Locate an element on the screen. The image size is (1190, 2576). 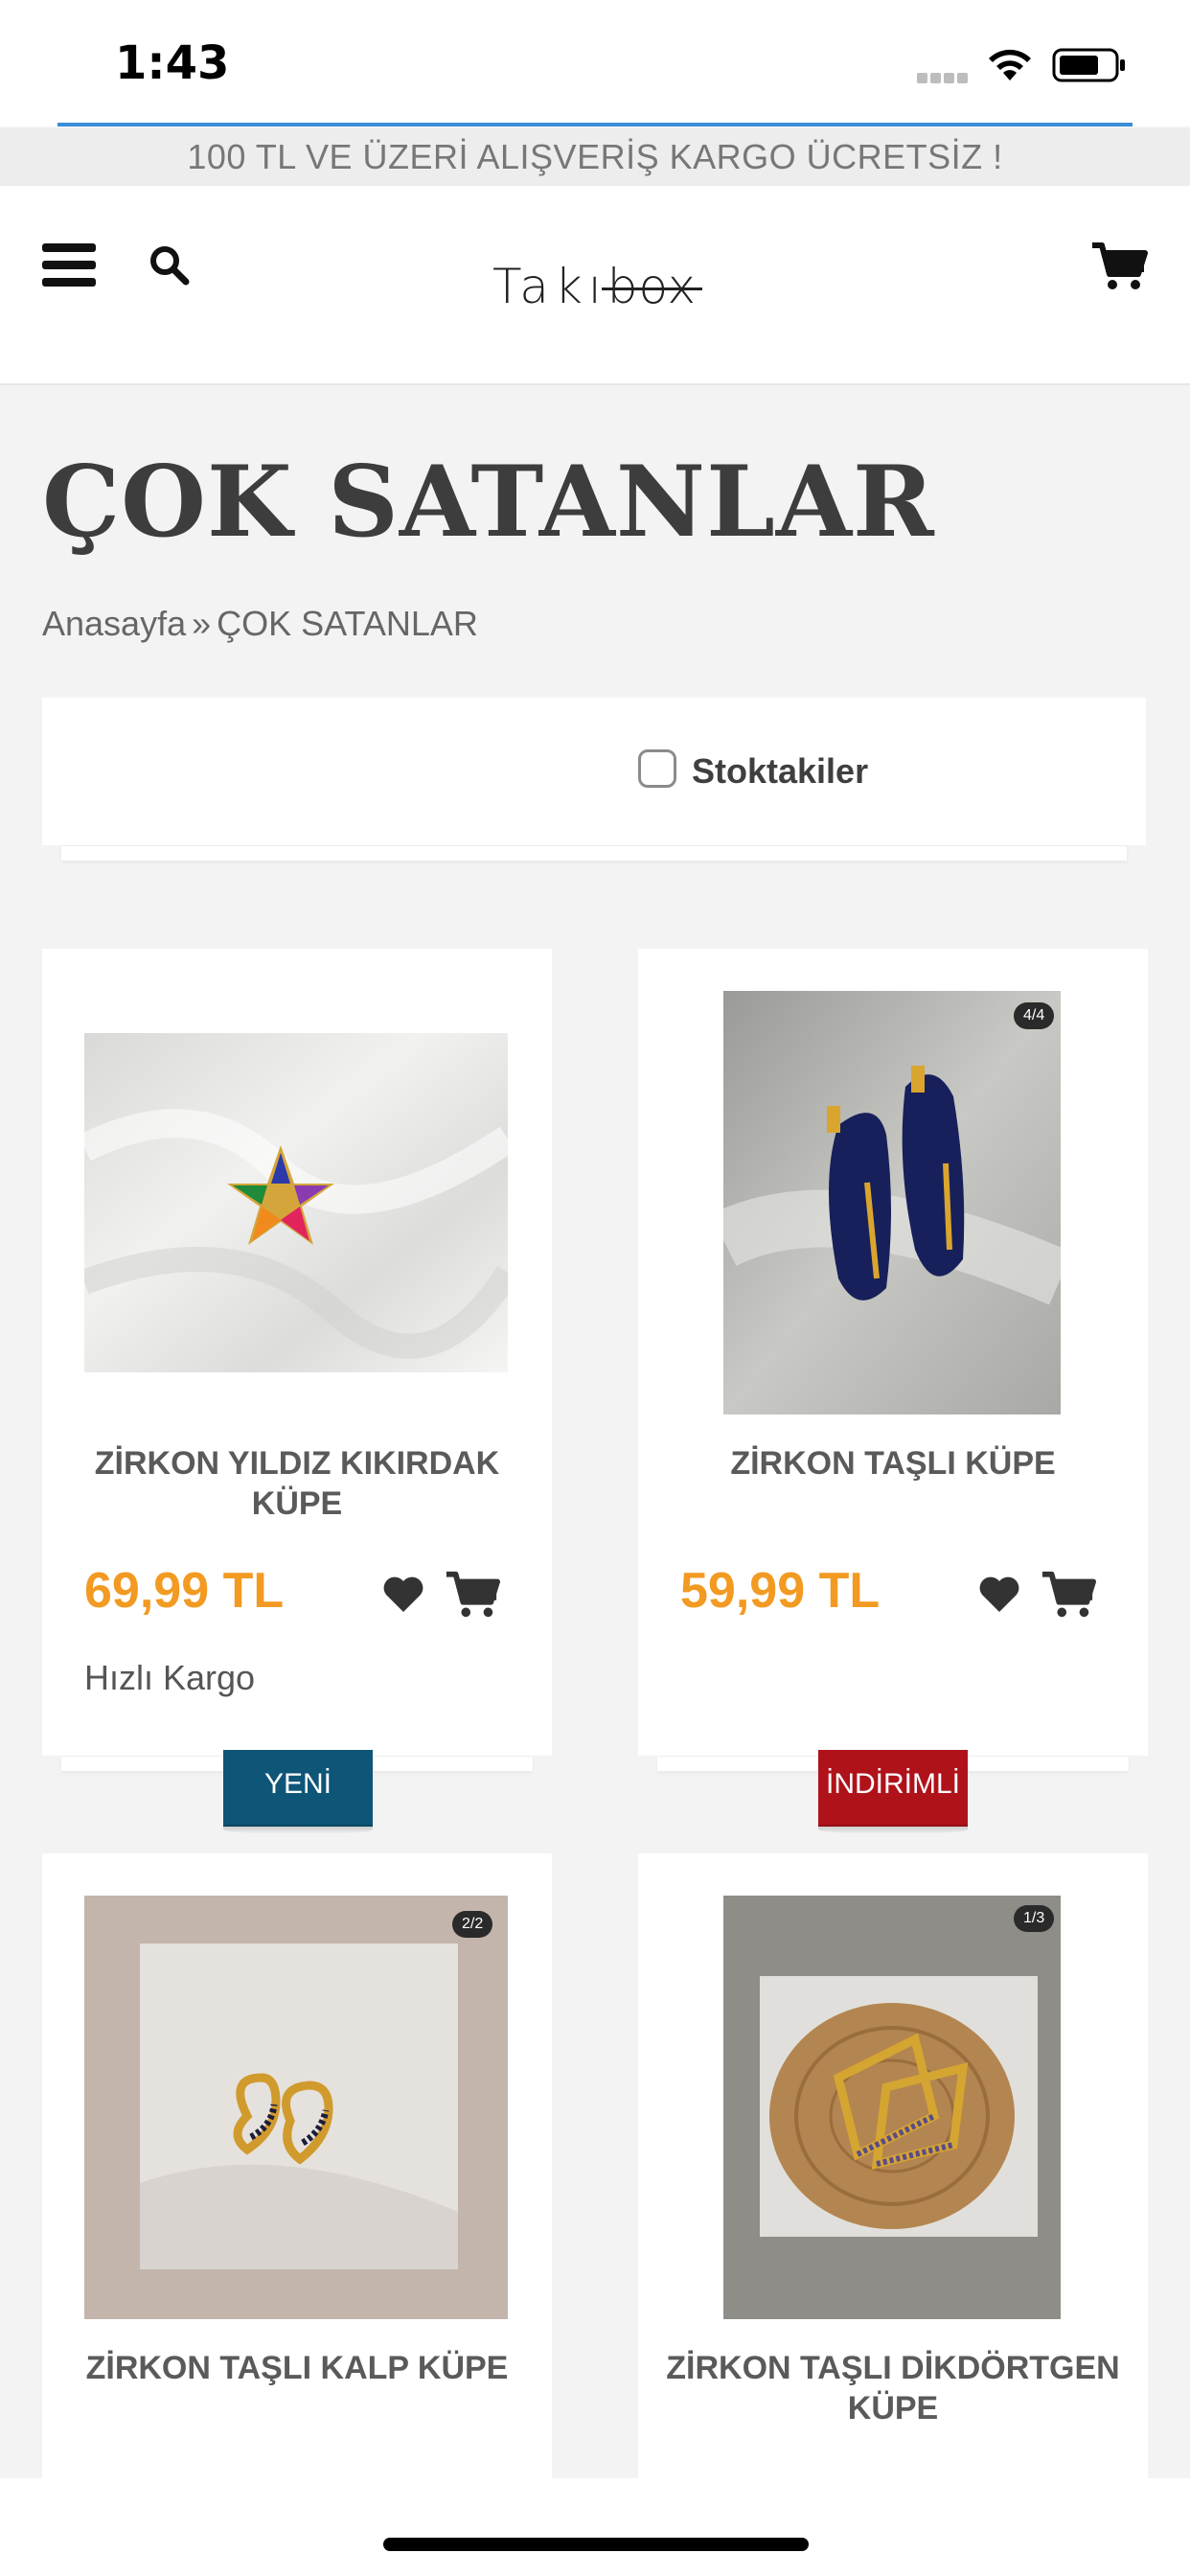
product-name: ZİRKON TAŞLI KÜPE is located at coordinates (893, 1463).